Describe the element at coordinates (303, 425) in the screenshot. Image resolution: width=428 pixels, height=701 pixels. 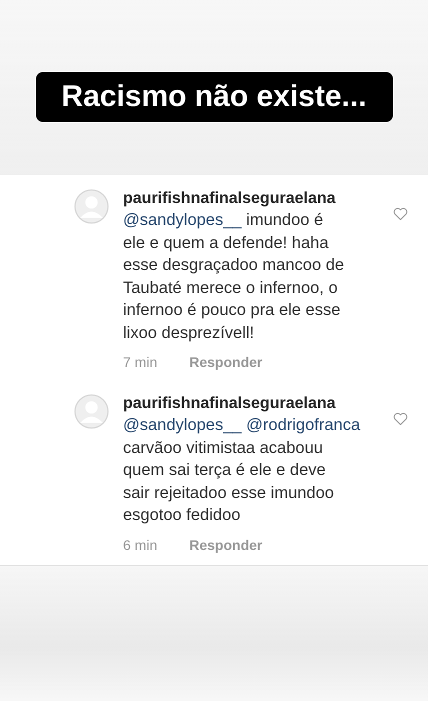
I see `mention-link: @rodrigofranca` at that location.